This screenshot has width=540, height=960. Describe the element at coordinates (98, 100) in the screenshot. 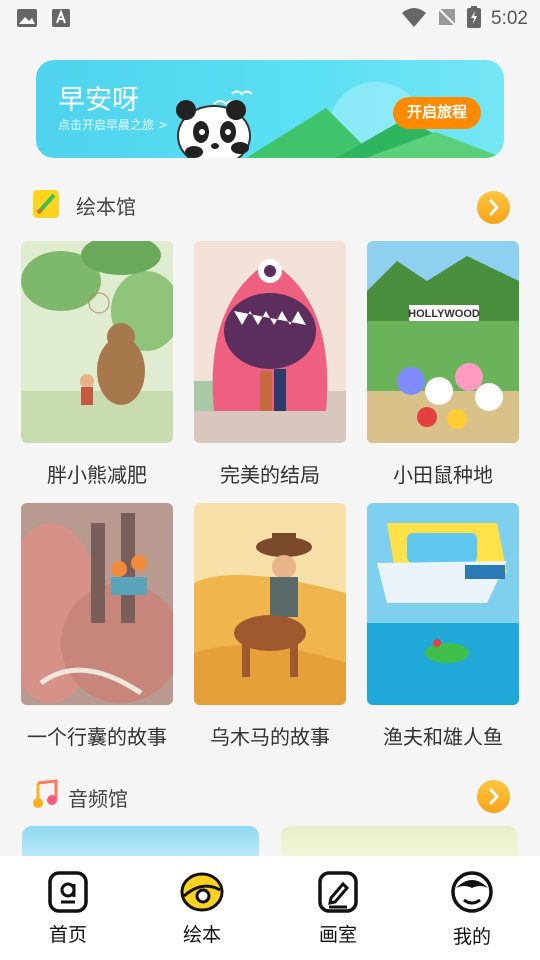

I see `banner-title: 早安呀` at that location.